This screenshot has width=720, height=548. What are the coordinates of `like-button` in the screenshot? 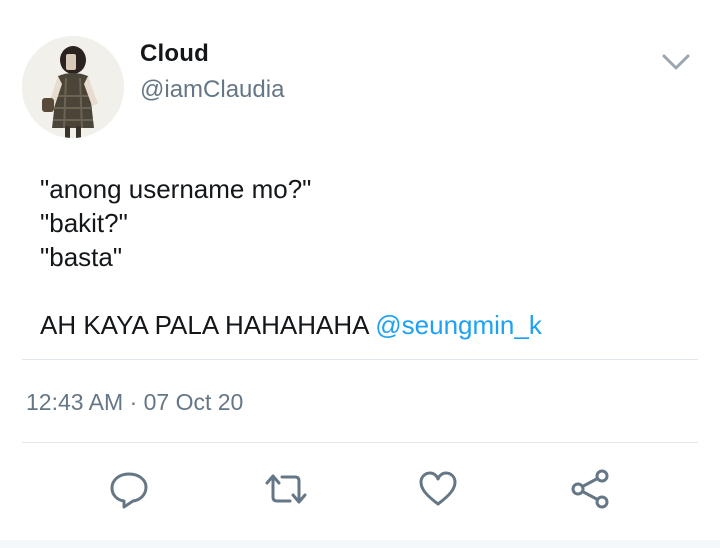 It's located at (438, 489).